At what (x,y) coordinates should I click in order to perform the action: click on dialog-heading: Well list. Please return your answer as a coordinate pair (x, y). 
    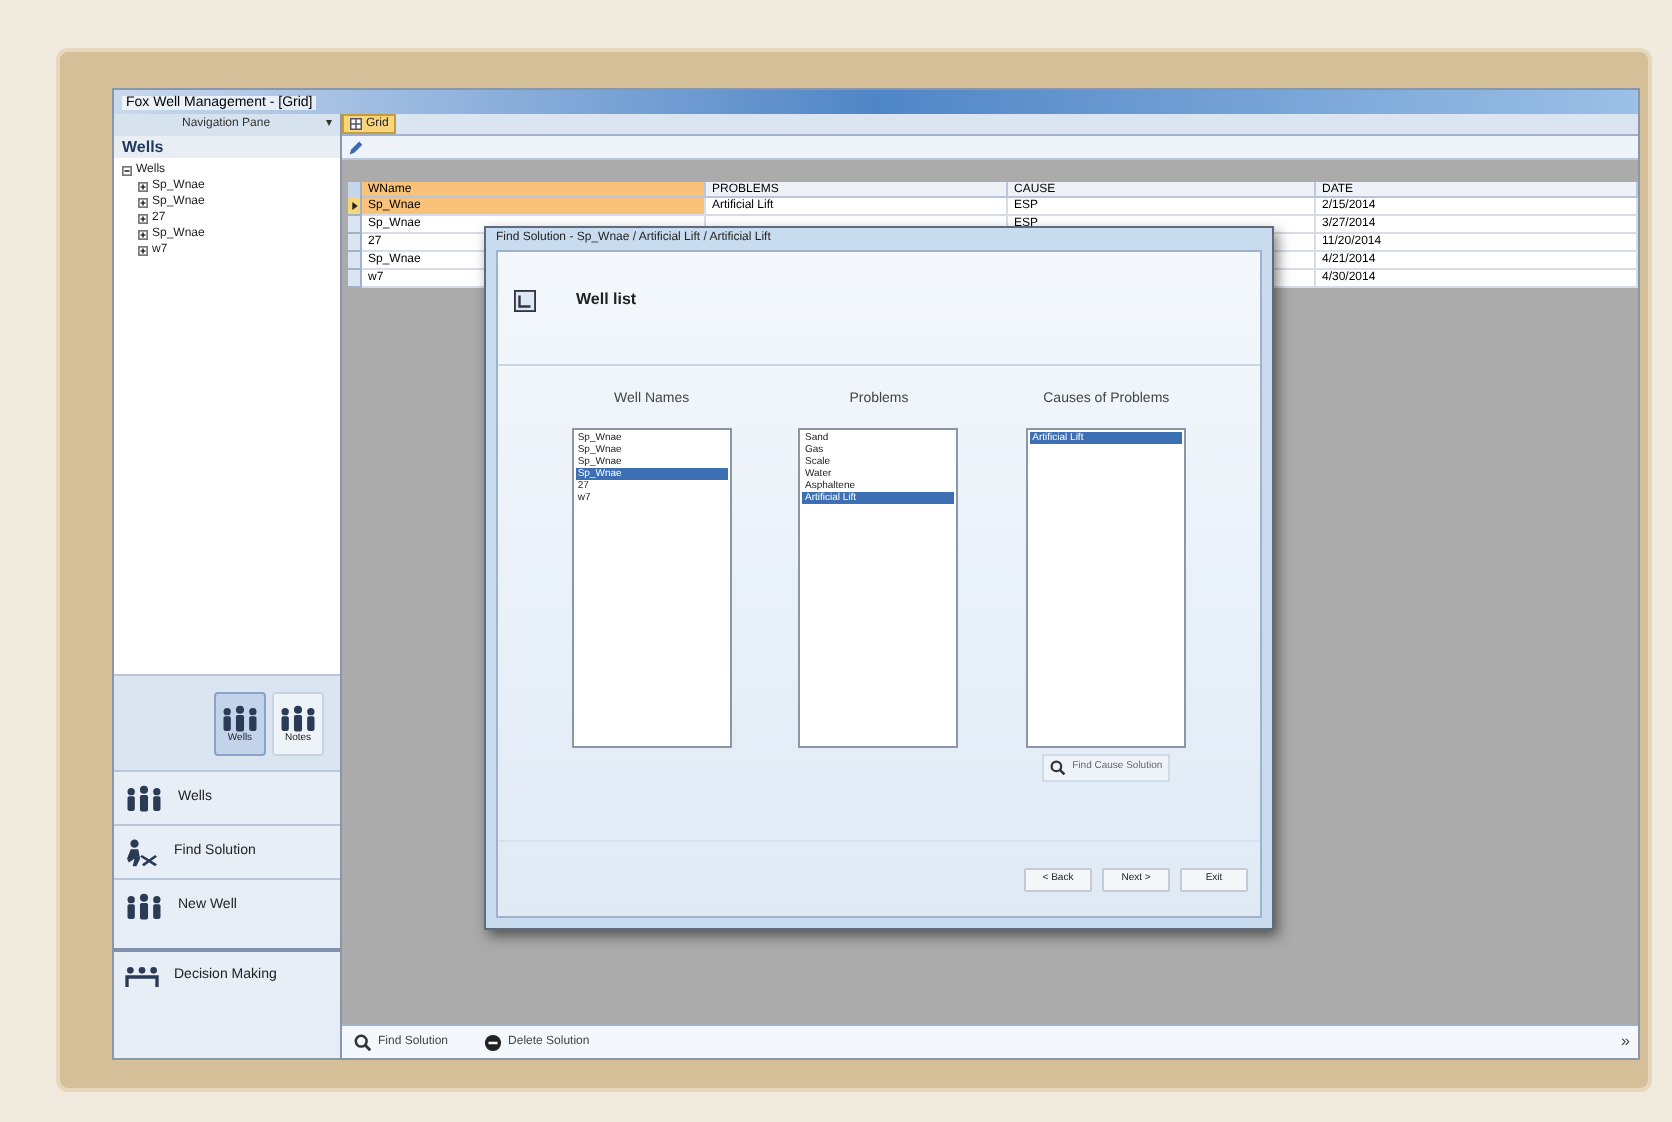
    Looking at the image, I should click on (606, 300).